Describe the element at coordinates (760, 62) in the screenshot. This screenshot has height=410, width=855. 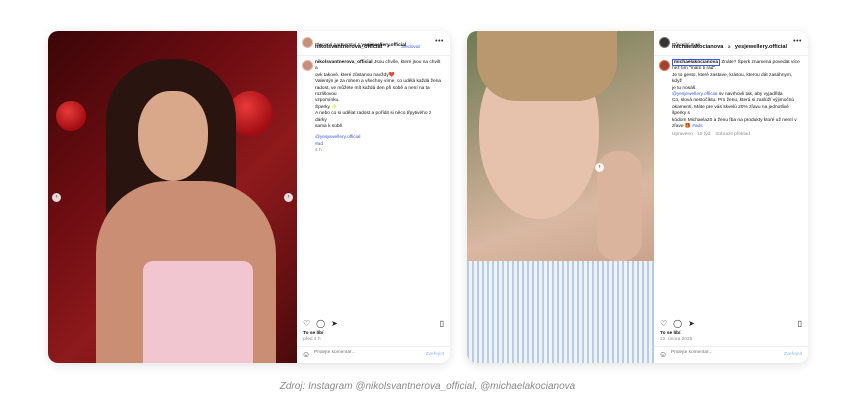
I see `caption-line: Znáte? Šperk znamená povedat více` at that location.